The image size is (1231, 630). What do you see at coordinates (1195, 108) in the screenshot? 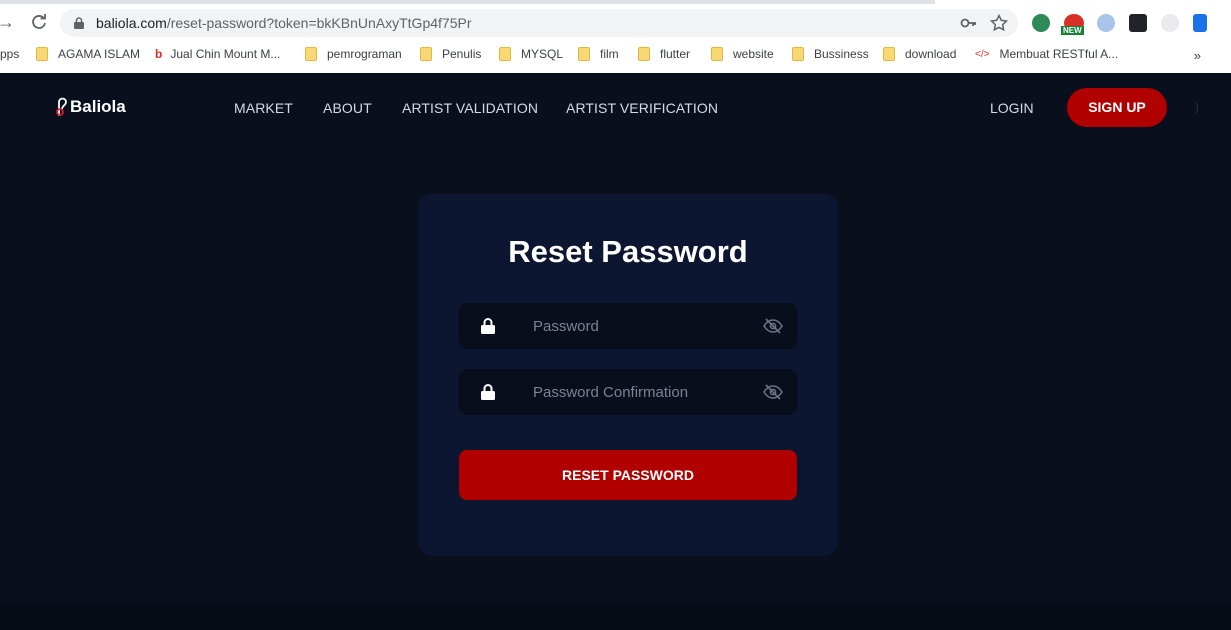
I see `theme-toggle` at bounding box center [1195, 108].